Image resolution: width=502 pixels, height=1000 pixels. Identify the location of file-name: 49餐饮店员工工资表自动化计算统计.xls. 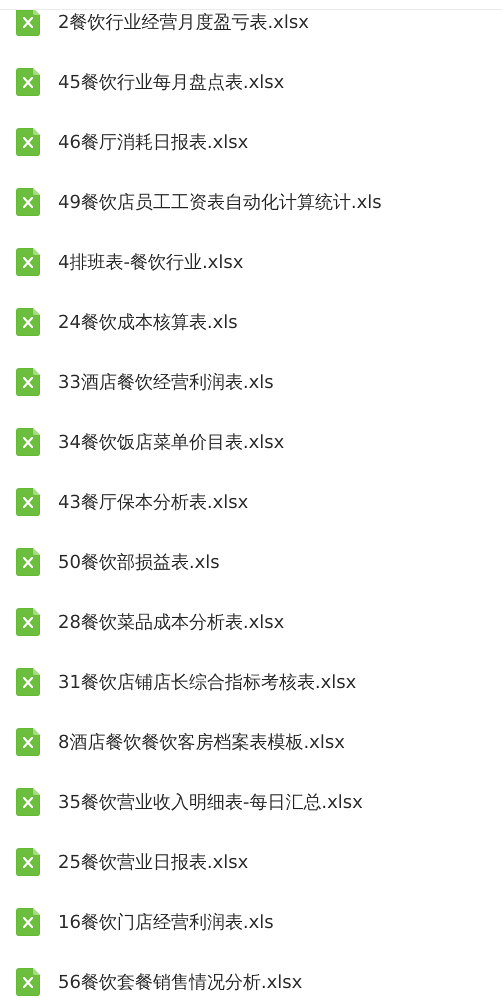
(220, 202).